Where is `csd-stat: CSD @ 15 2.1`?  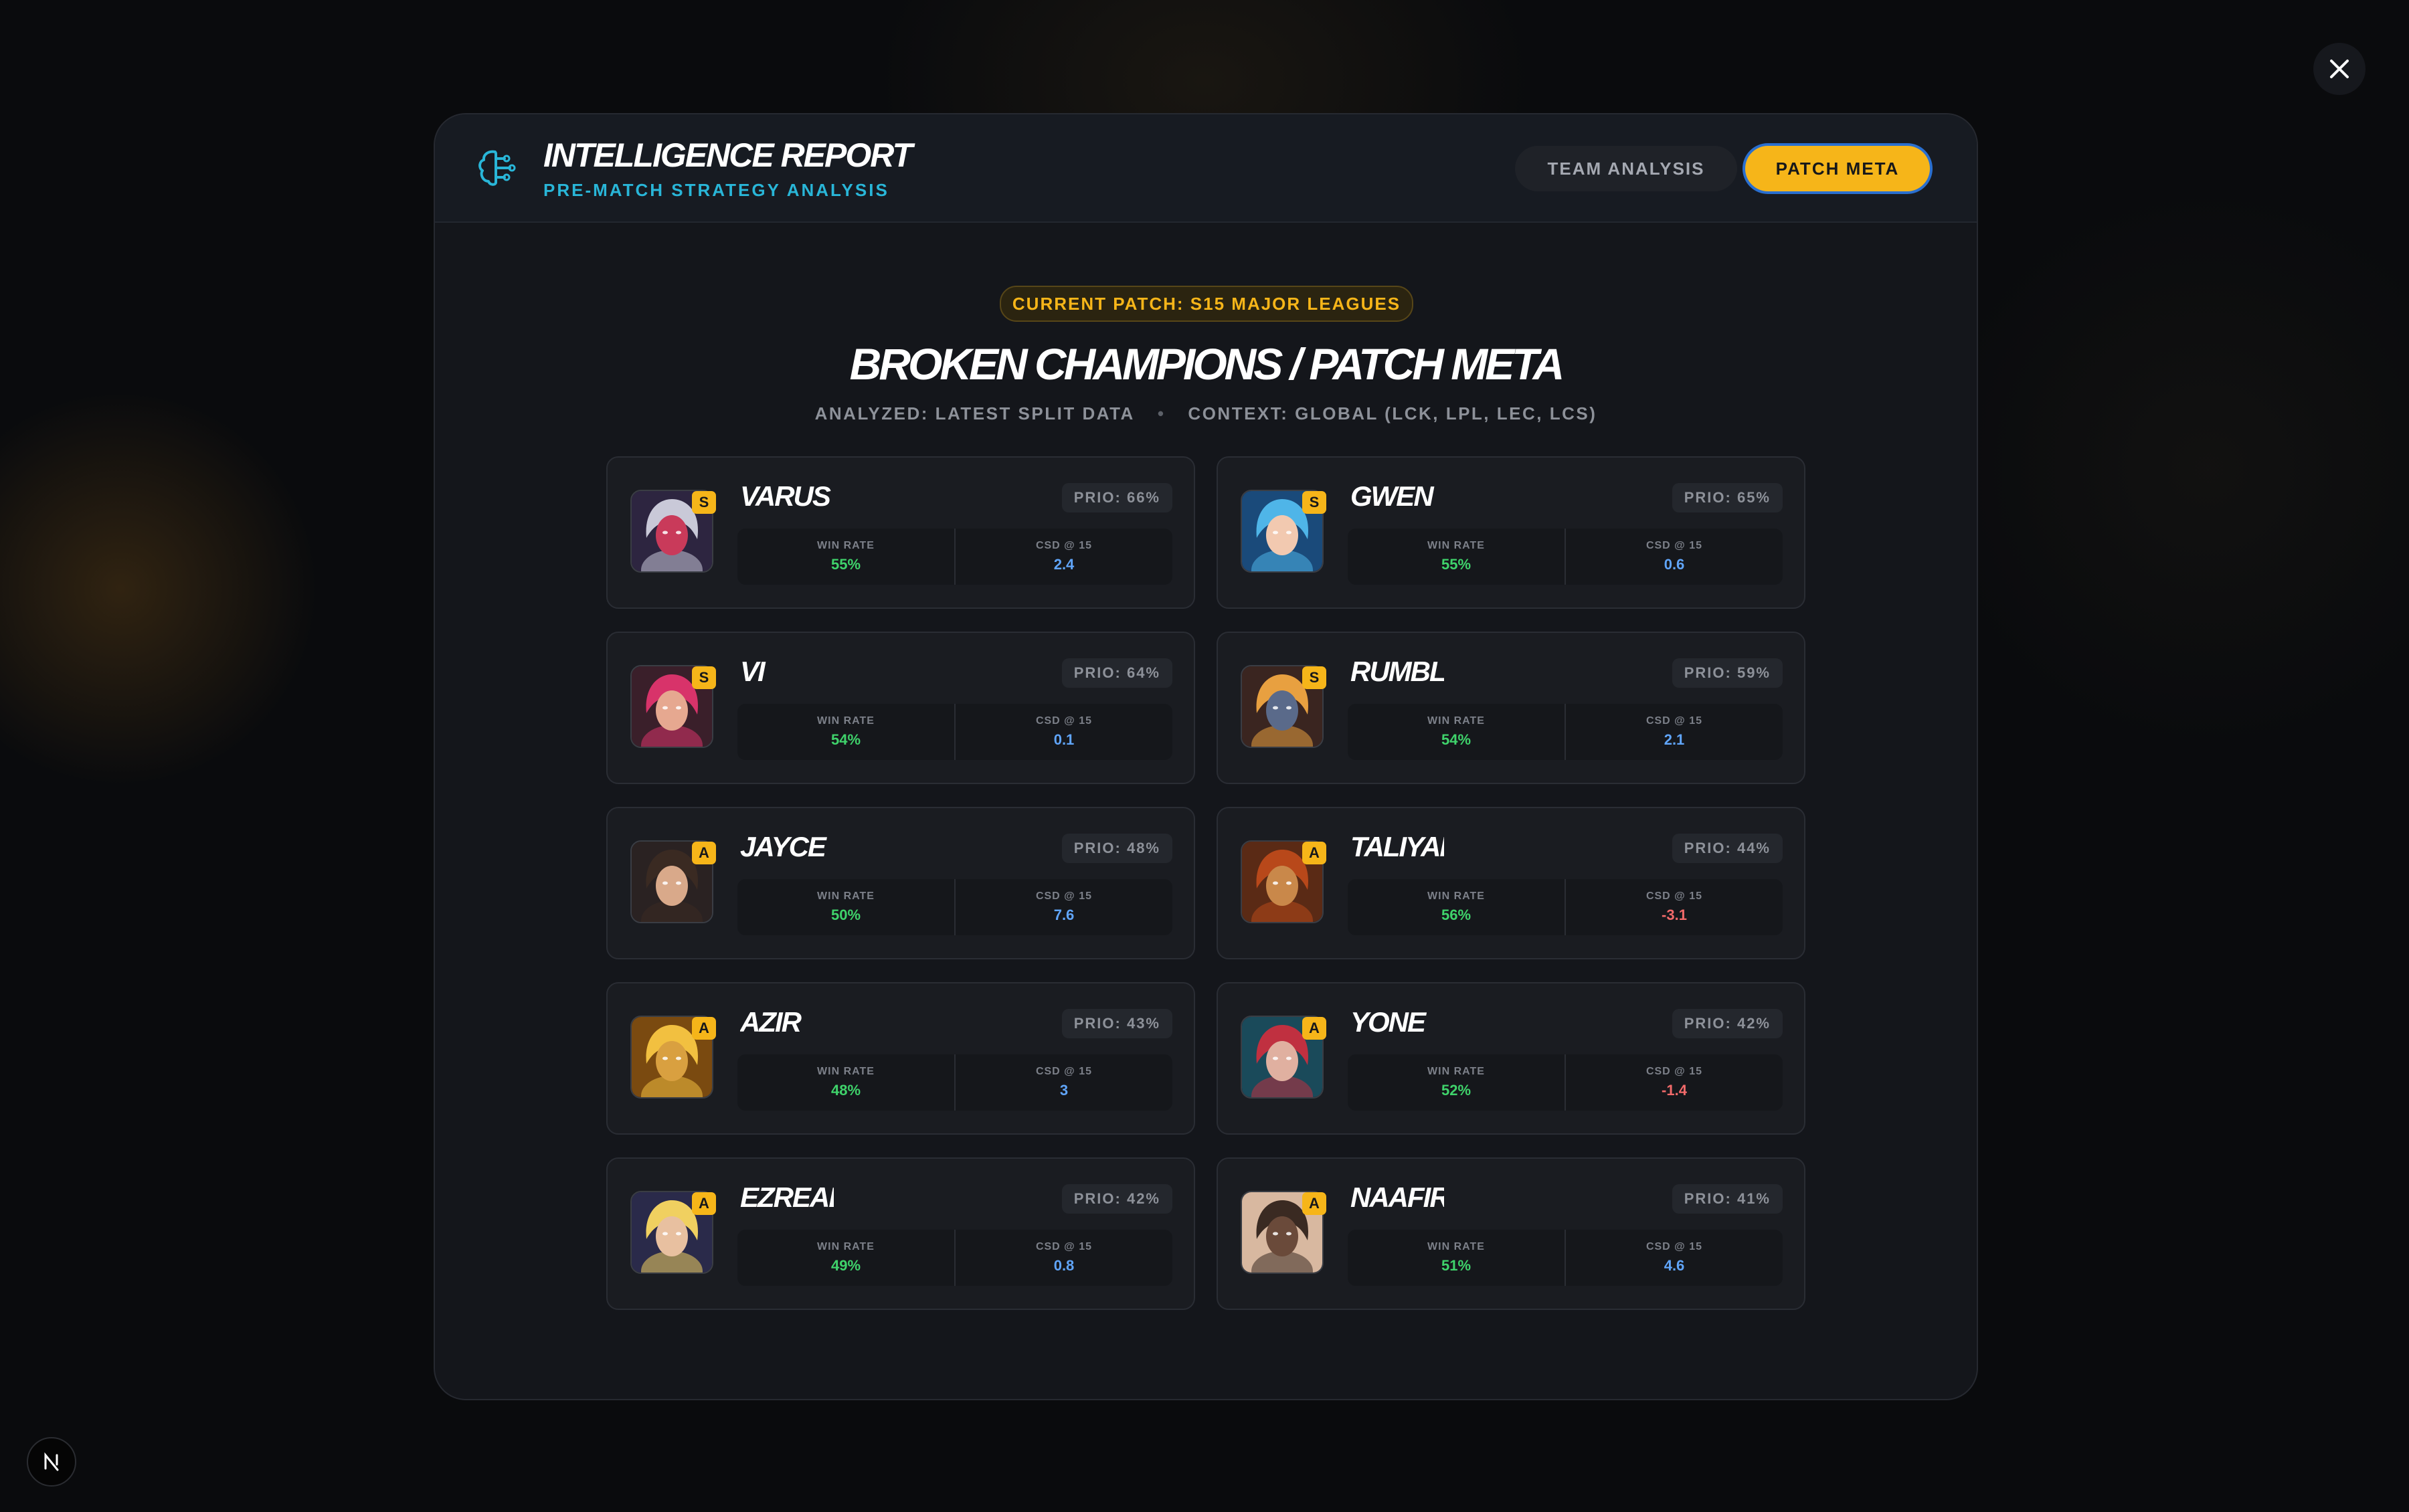 csd-stat: CSD @ 15 2.1 is located at coordinates (1674, 732).